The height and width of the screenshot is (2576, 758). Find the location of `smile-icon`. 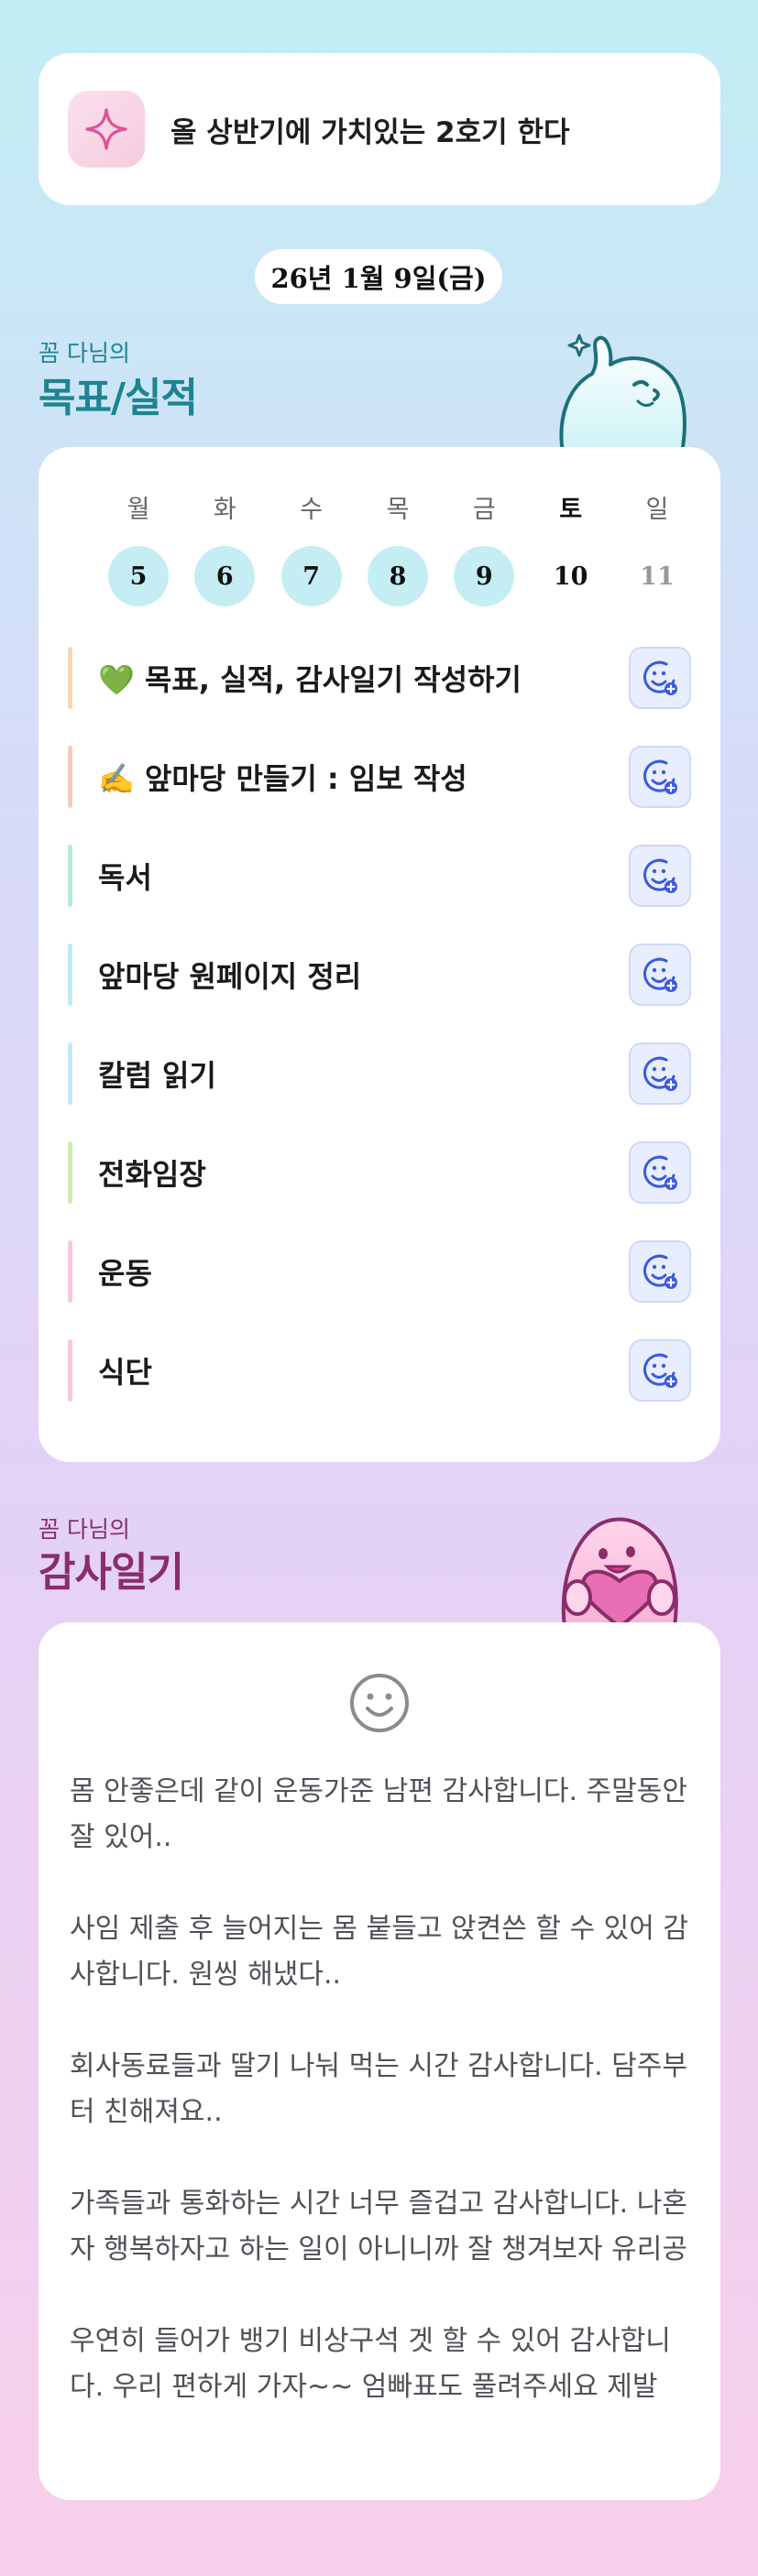

smile-icon is located at coordinates (379, 1705).